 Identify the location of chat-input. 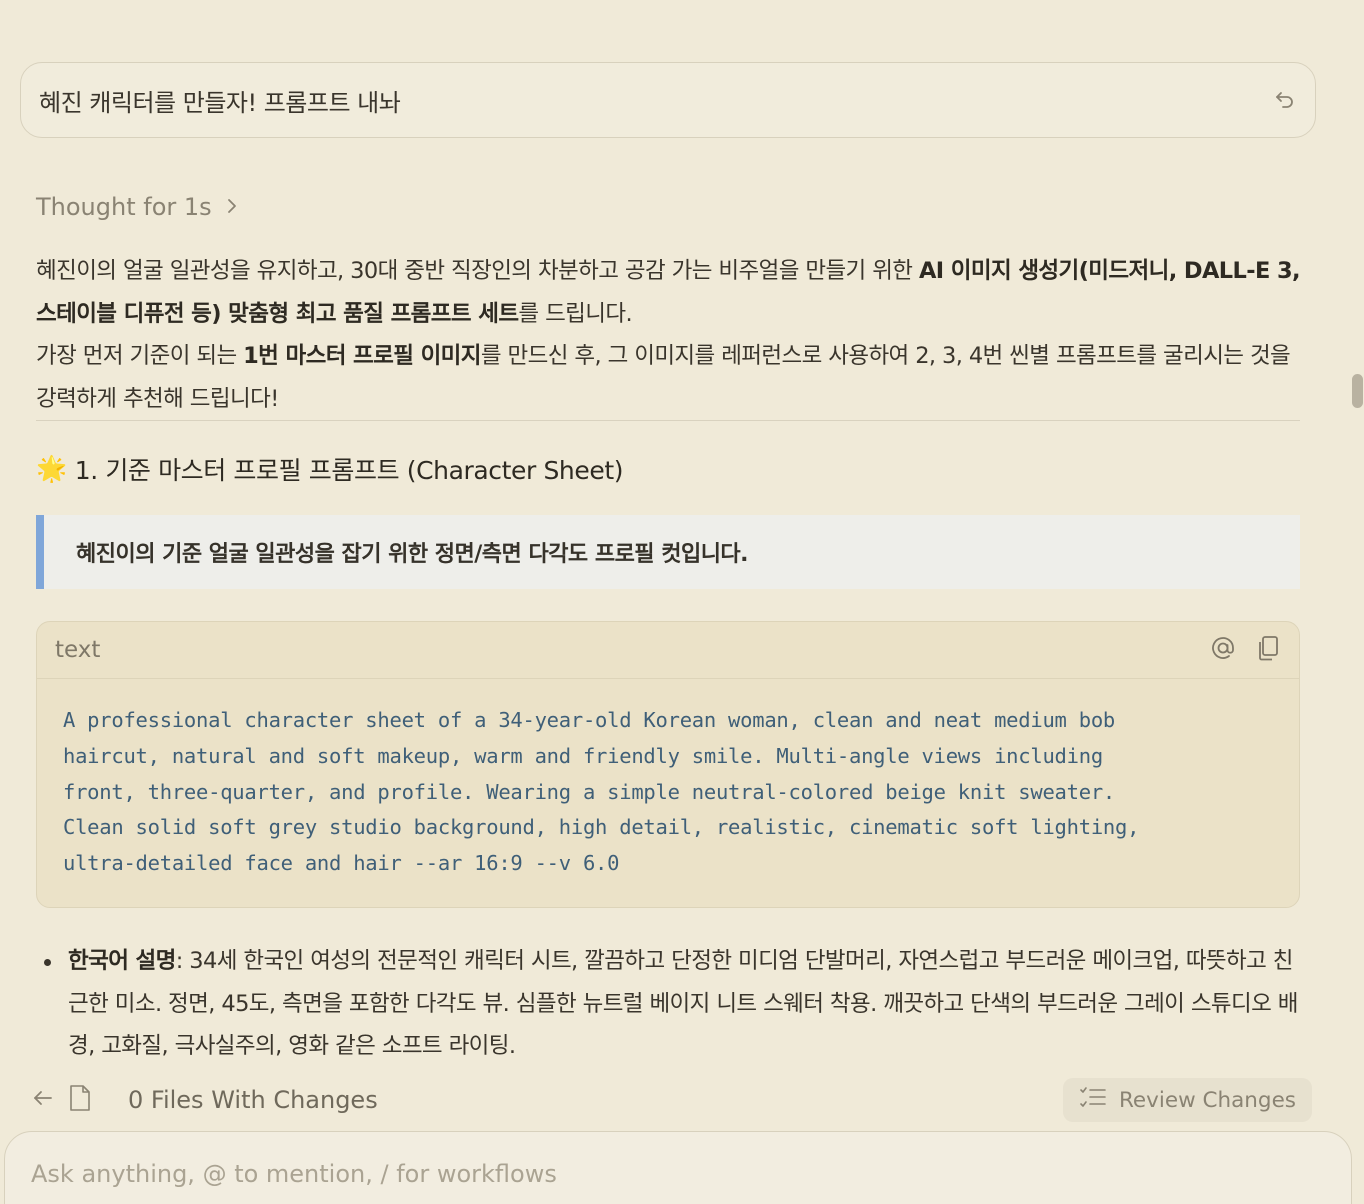
(678, 1174).